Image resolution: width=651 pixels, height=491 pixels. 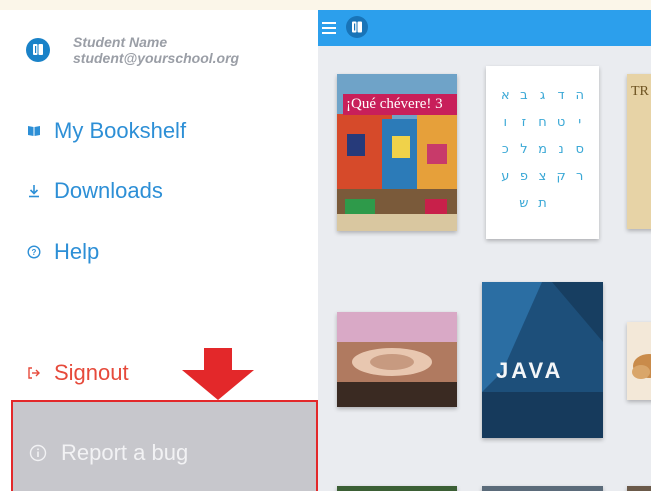 I want to click on report-bug-row: Report a bug, so click(x=108, y=453).